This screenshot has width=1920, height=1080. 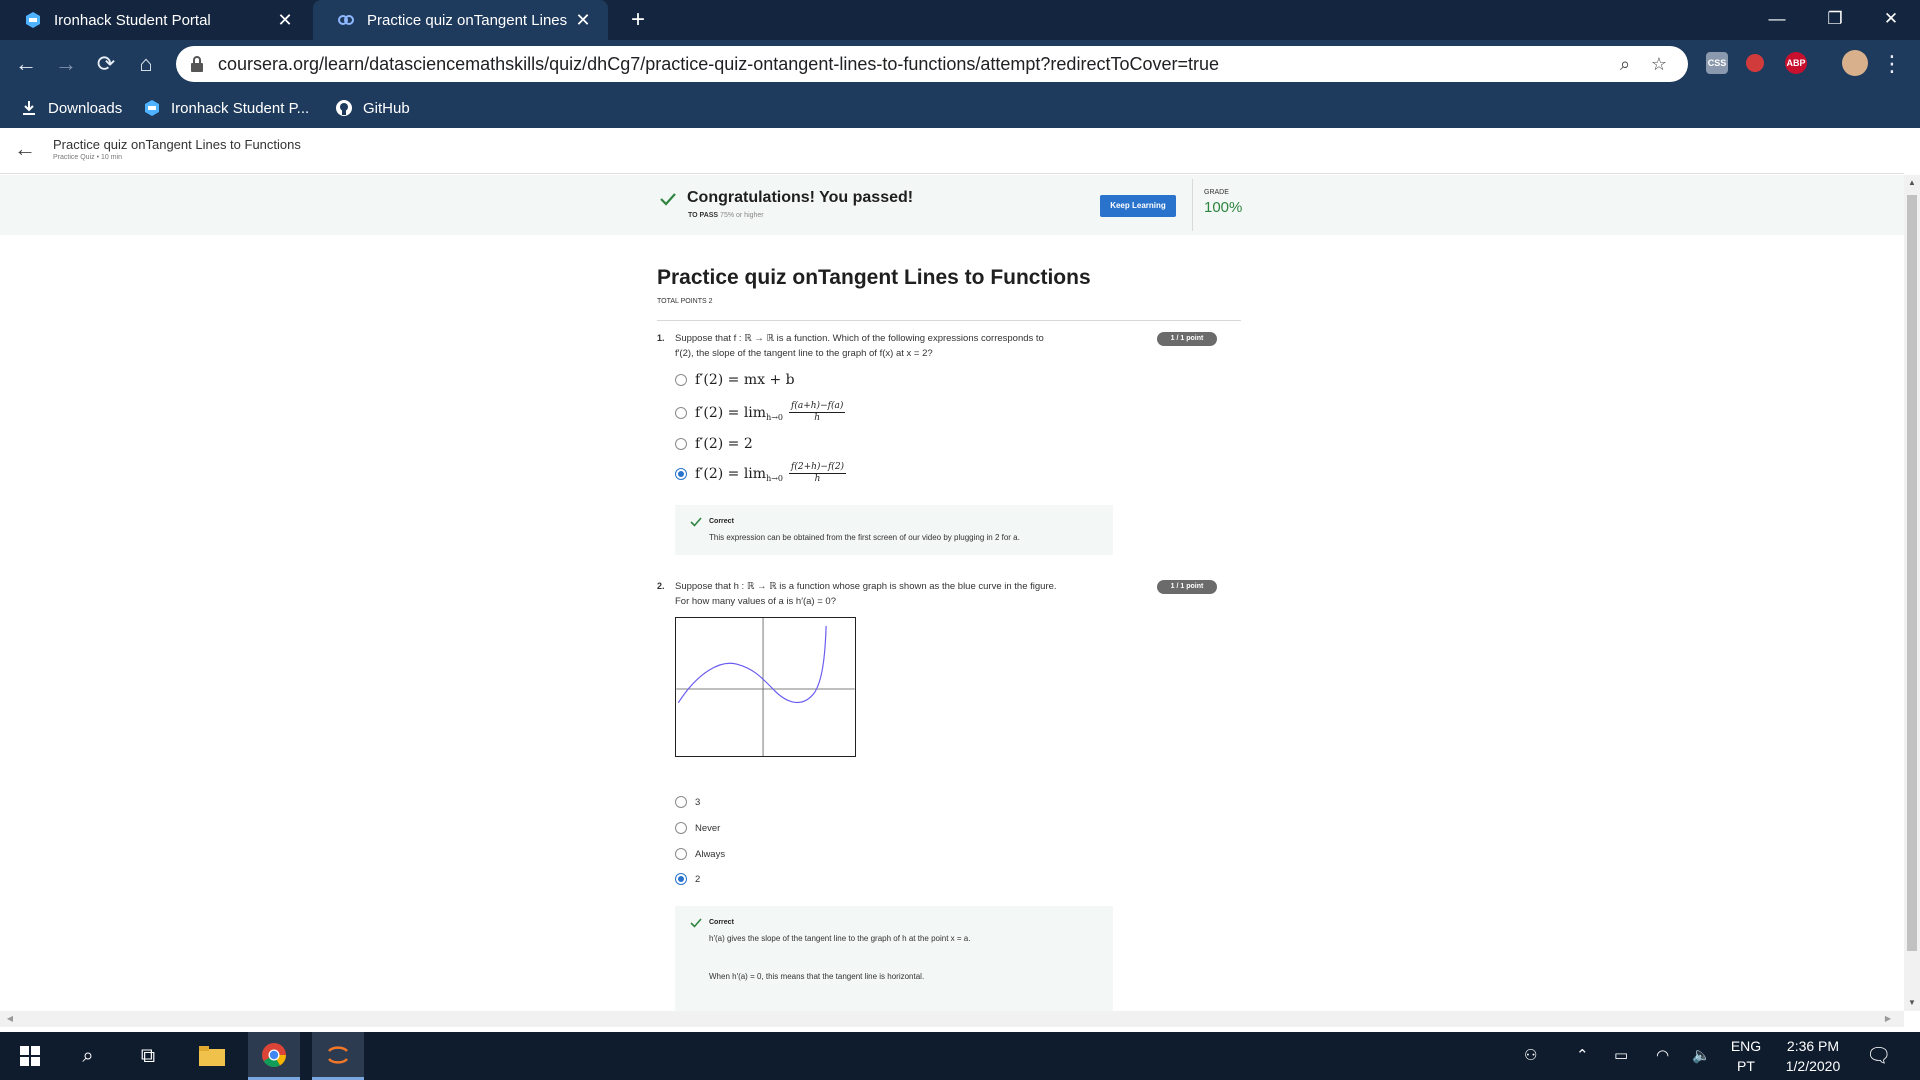 What do you see at coordinates (1659, 64) in the screenshot?
I see `bookmark-star-icon: ☆` at bounding box center [1659, 64].